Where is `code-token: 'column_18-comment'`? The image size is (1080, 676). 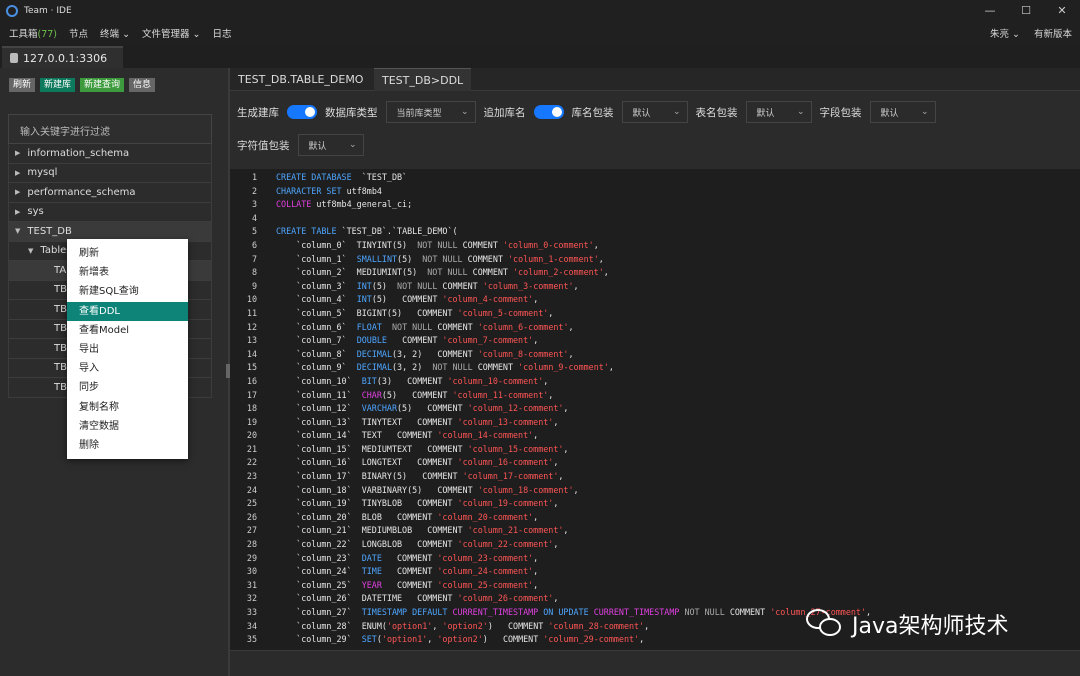
code-token: 'column_18-comment' is located at coordinates (525, 489).